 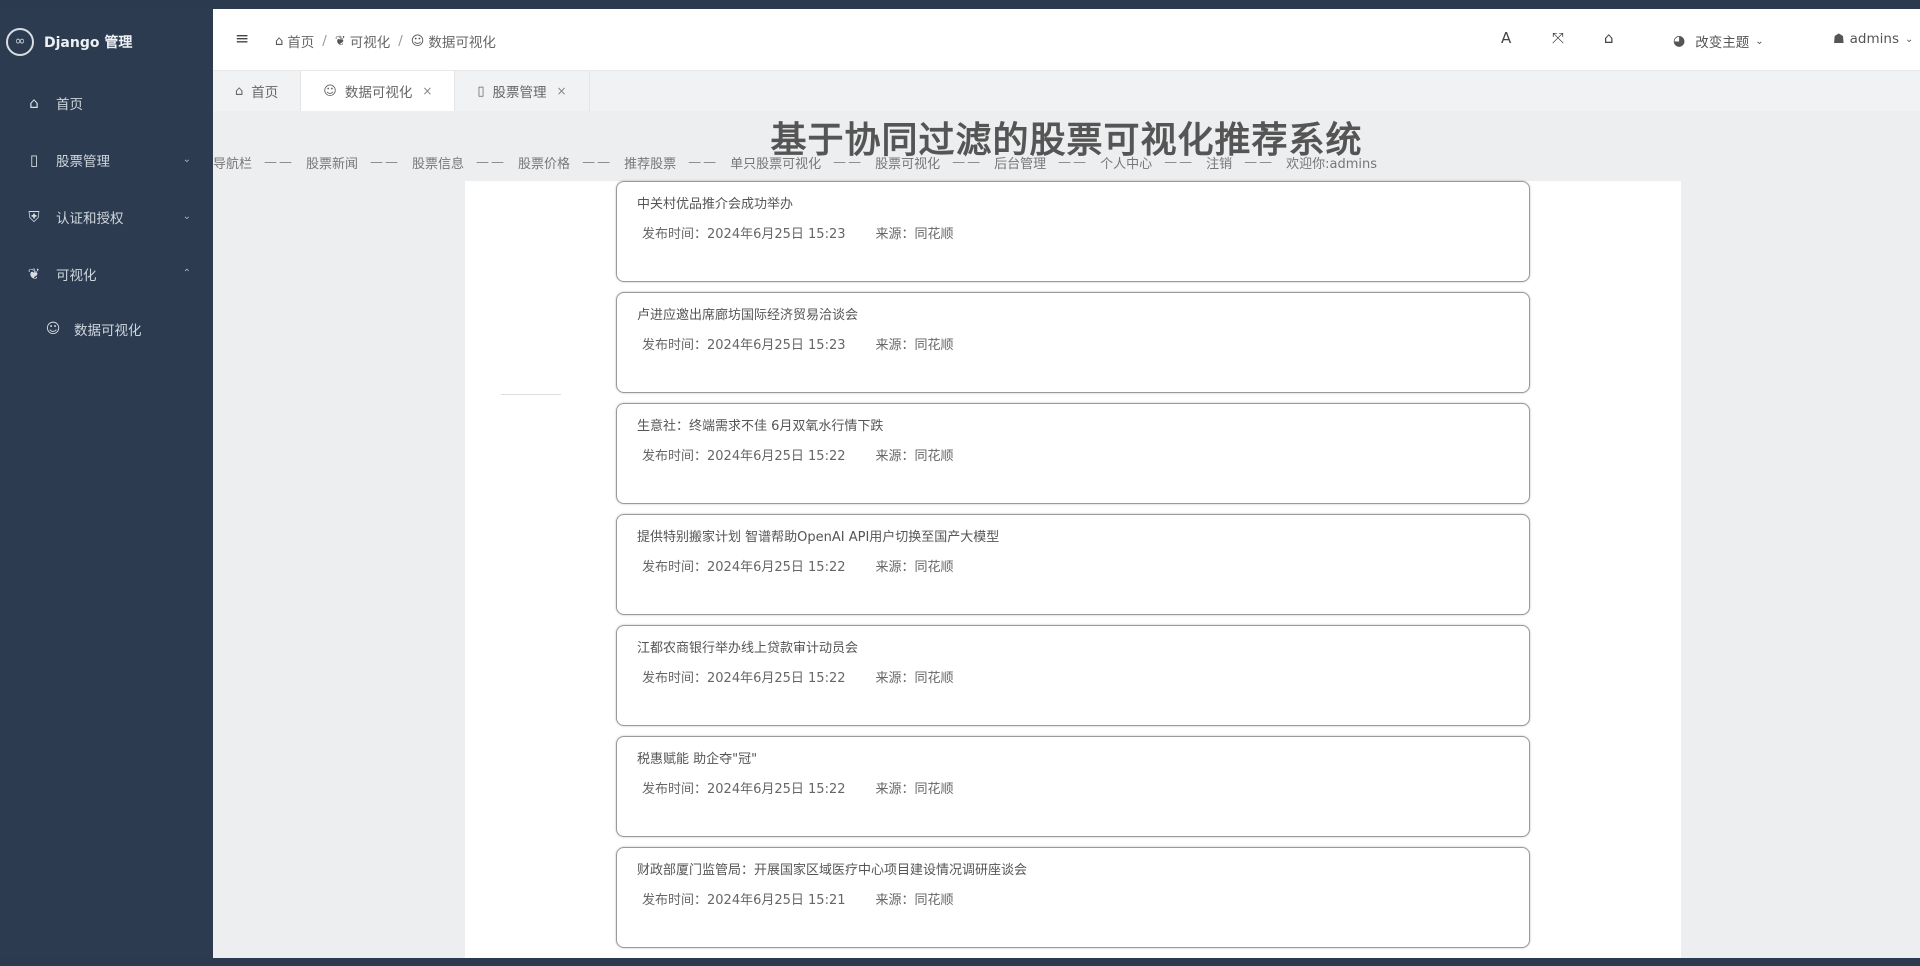 I want to click on user-name: admins, so click(x=1874, y=39).